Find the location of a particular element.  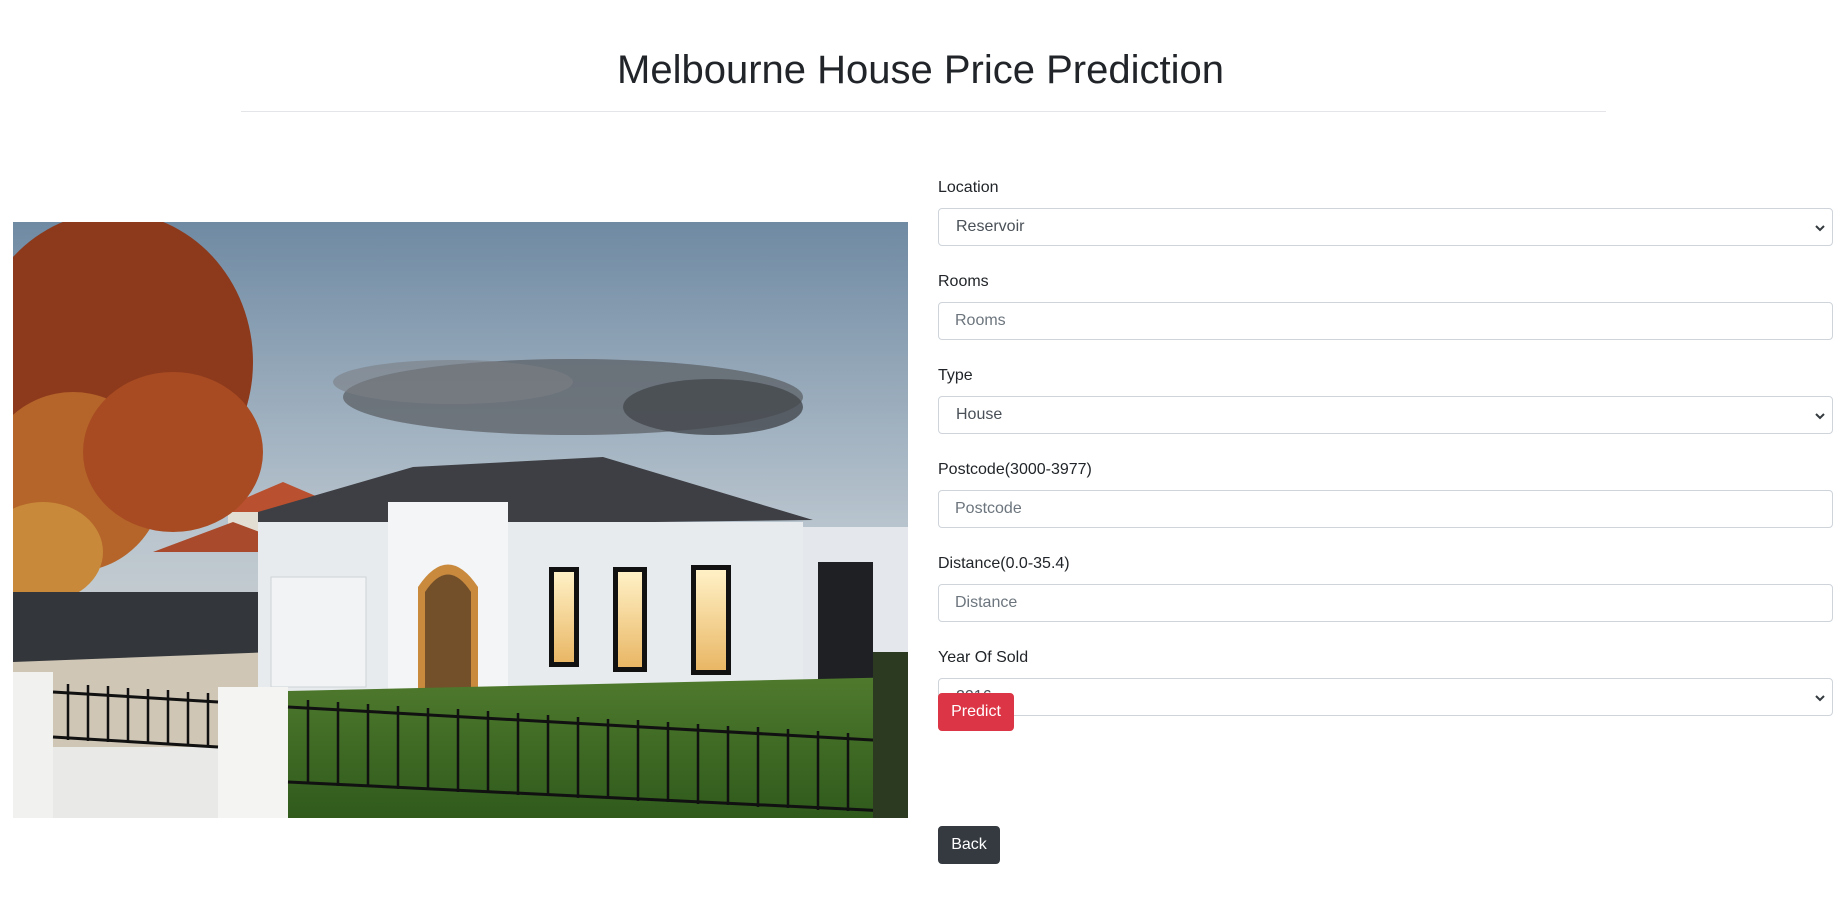

year-label: Year Of Sold is located at coordinates (983, 657).